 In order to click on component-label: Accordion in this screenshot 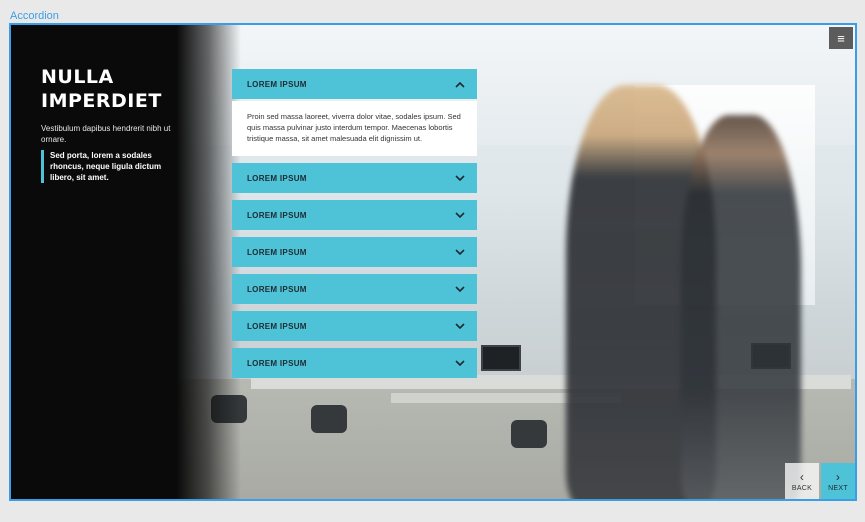, I will do `click(34, 16)`.